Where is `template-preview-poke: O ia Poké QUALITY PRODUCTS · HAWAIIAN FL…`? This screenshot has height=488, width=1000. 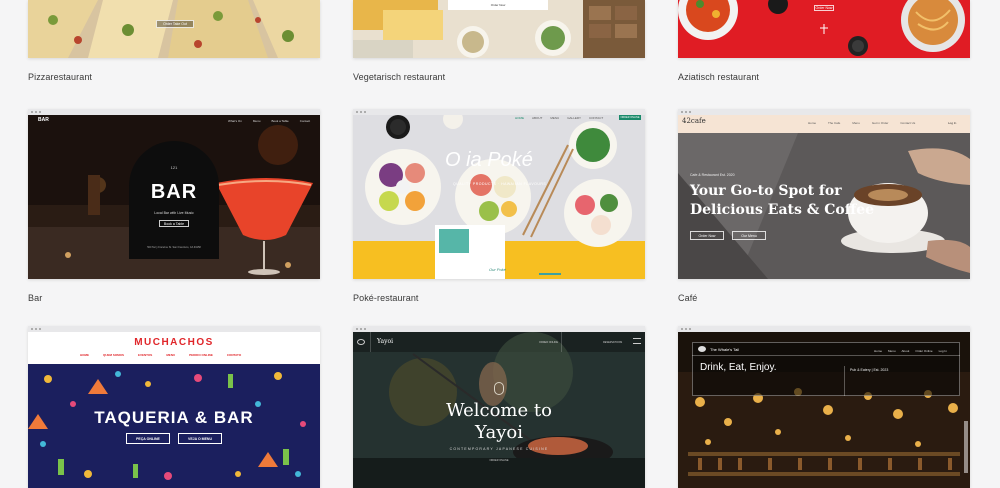
template-preview-poke: O ia Poké QUALITY PRODUCTS · HAWAIIAN FL… is located at coordinates (499, 194).